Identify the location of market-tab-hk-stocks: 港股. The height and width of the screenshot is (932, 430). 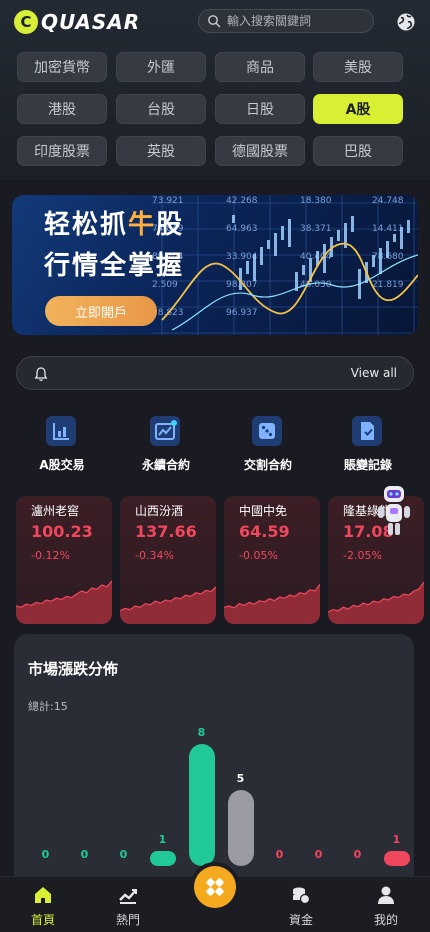
(62, 109).